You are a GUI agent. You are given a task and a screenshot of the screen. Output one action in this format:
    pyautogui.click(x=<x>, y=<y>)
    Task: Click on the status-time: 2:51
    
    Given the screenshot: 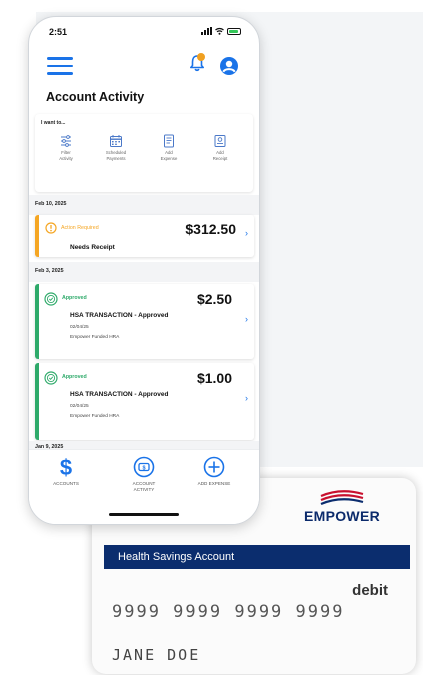 What is the action you would take?
    pyautogui.click(x=58, y=32)
    